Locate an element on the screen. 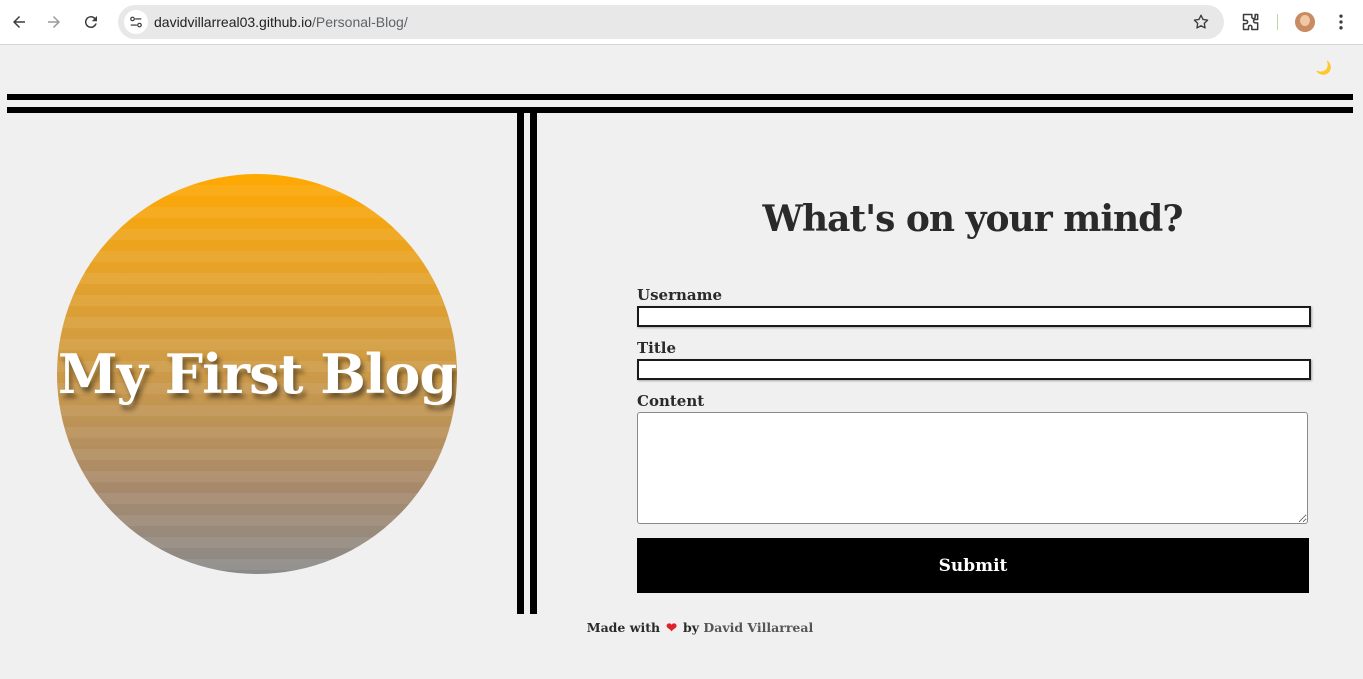  footer-by: by is located at coordinates (691, 627).